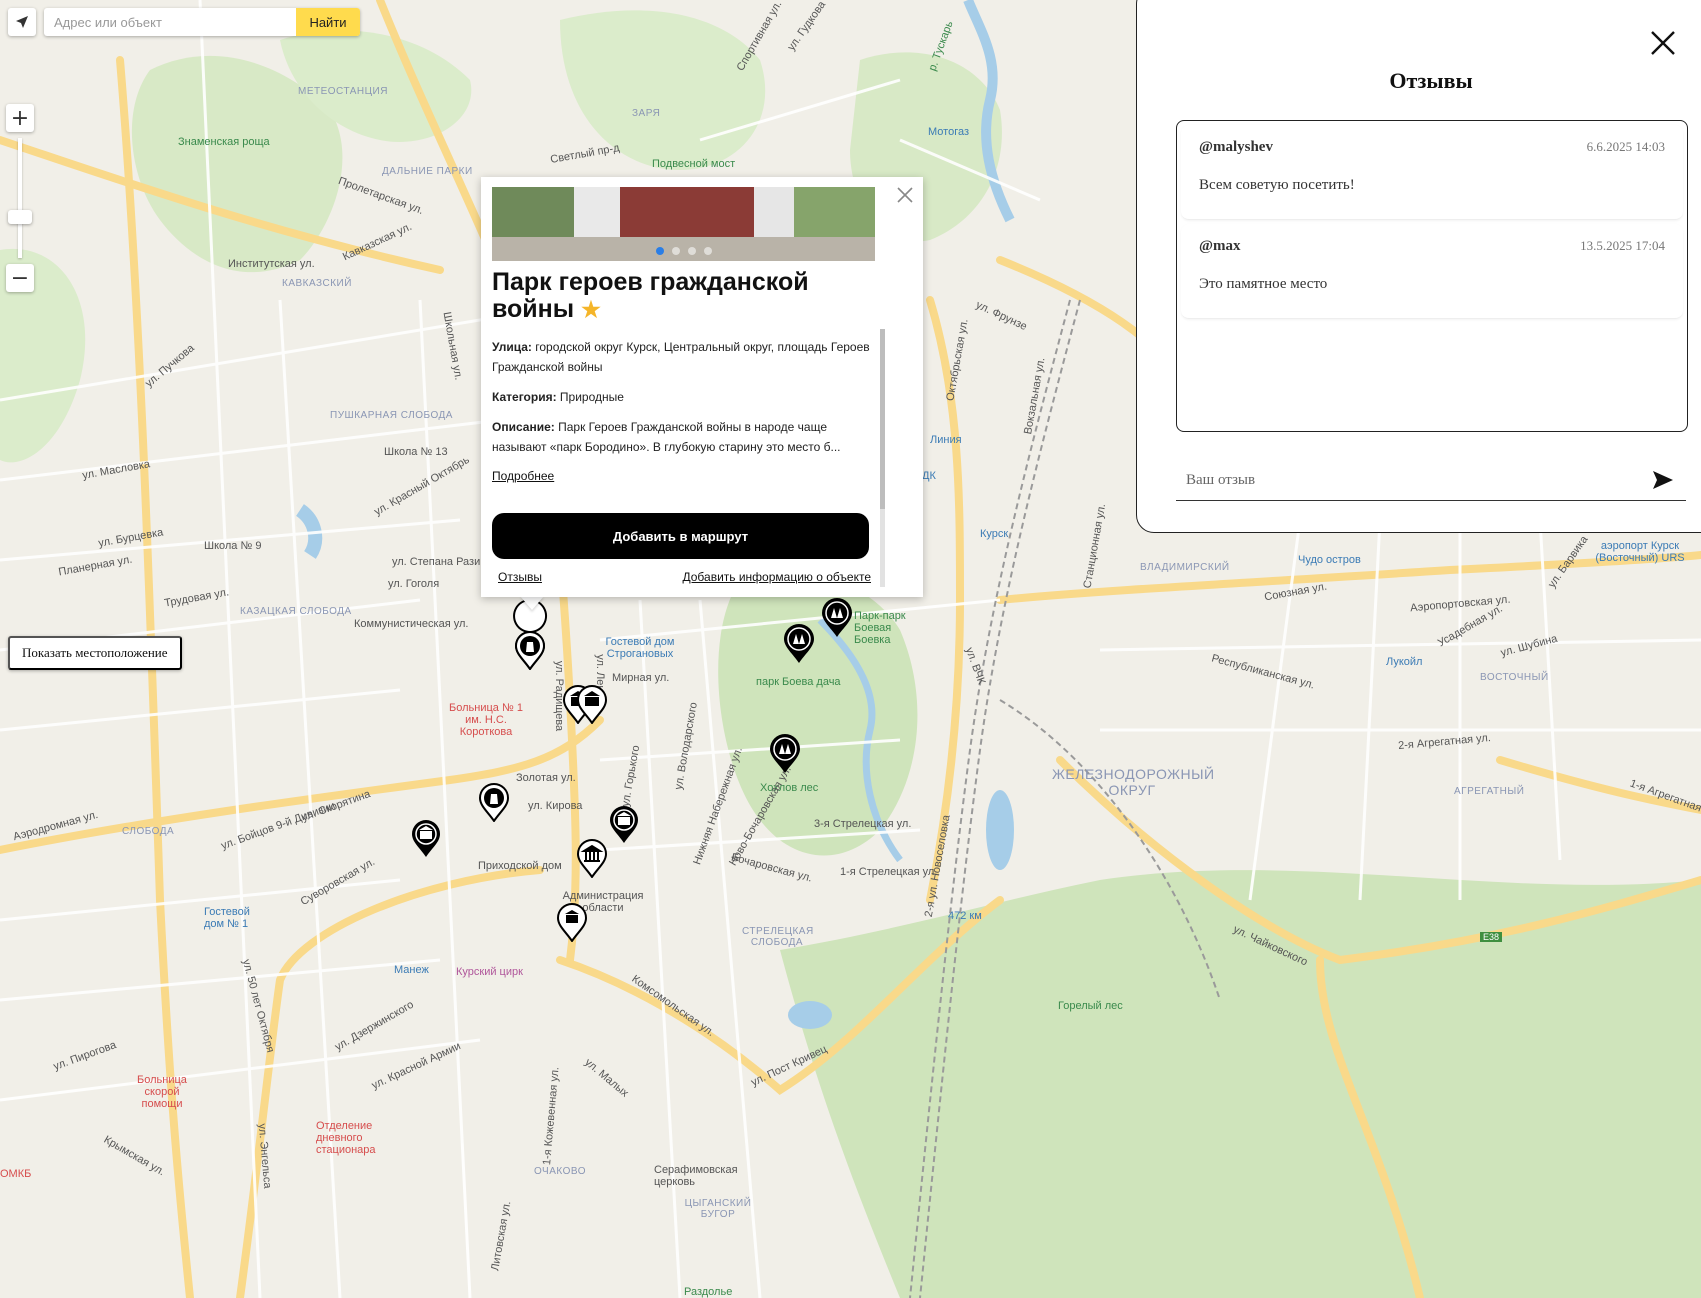 Image resolution: width=1701 pixels, height=1298 pixels. Describe the element at coordinates (863, 824) in the screenshot. I see `map-label: 3-я Стрелецкая ул.` at that location.